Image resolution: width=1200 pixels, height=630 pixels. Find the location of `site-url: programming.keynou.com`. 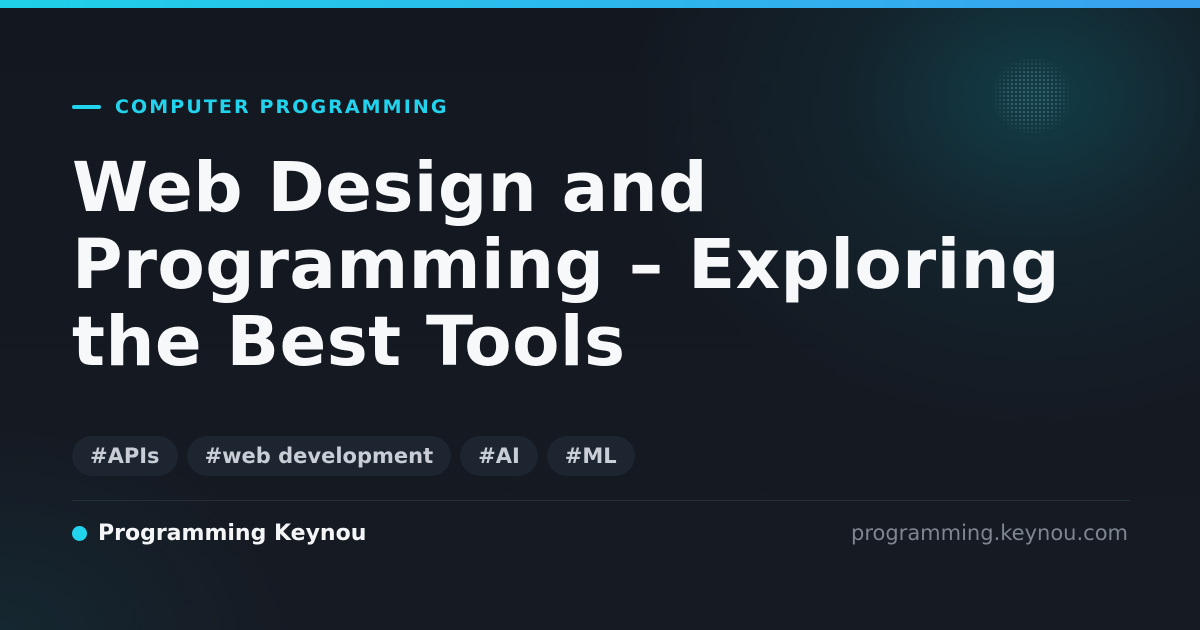

site-url: programming.keynou.com is located at coordinates (989, 533).